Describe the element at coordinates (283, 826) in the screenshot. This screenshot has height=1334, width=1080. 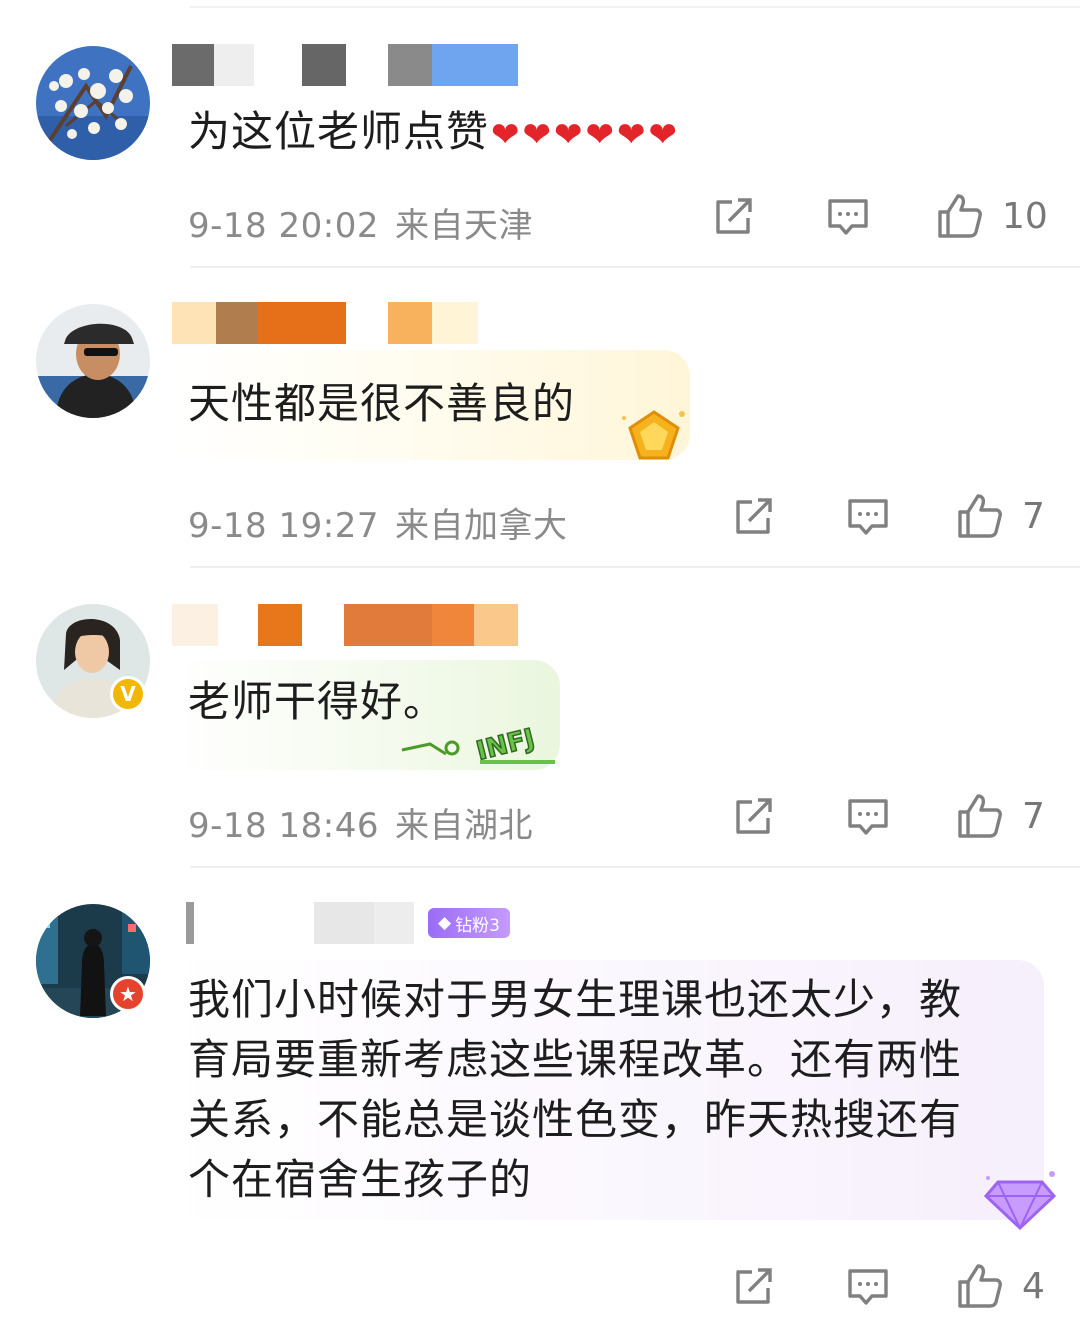
I see `timestamp: 9-18 18:46` at that location.